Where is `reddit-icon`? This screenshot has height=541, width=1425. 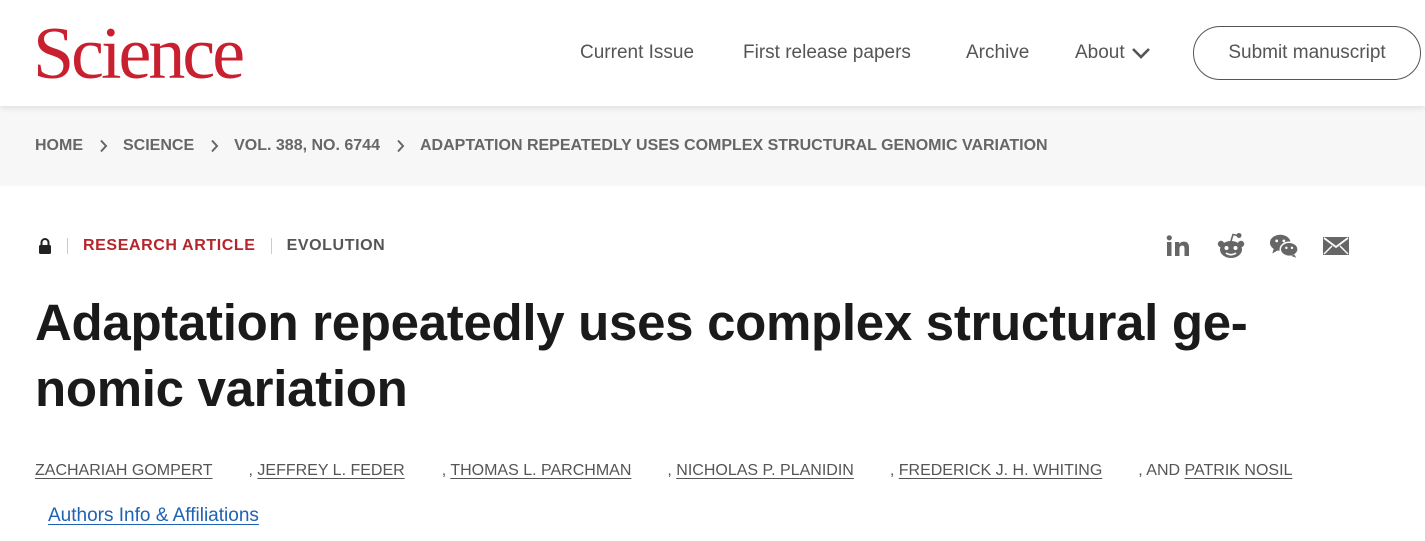 reddit-icon is located at coordinates (1231, 245).